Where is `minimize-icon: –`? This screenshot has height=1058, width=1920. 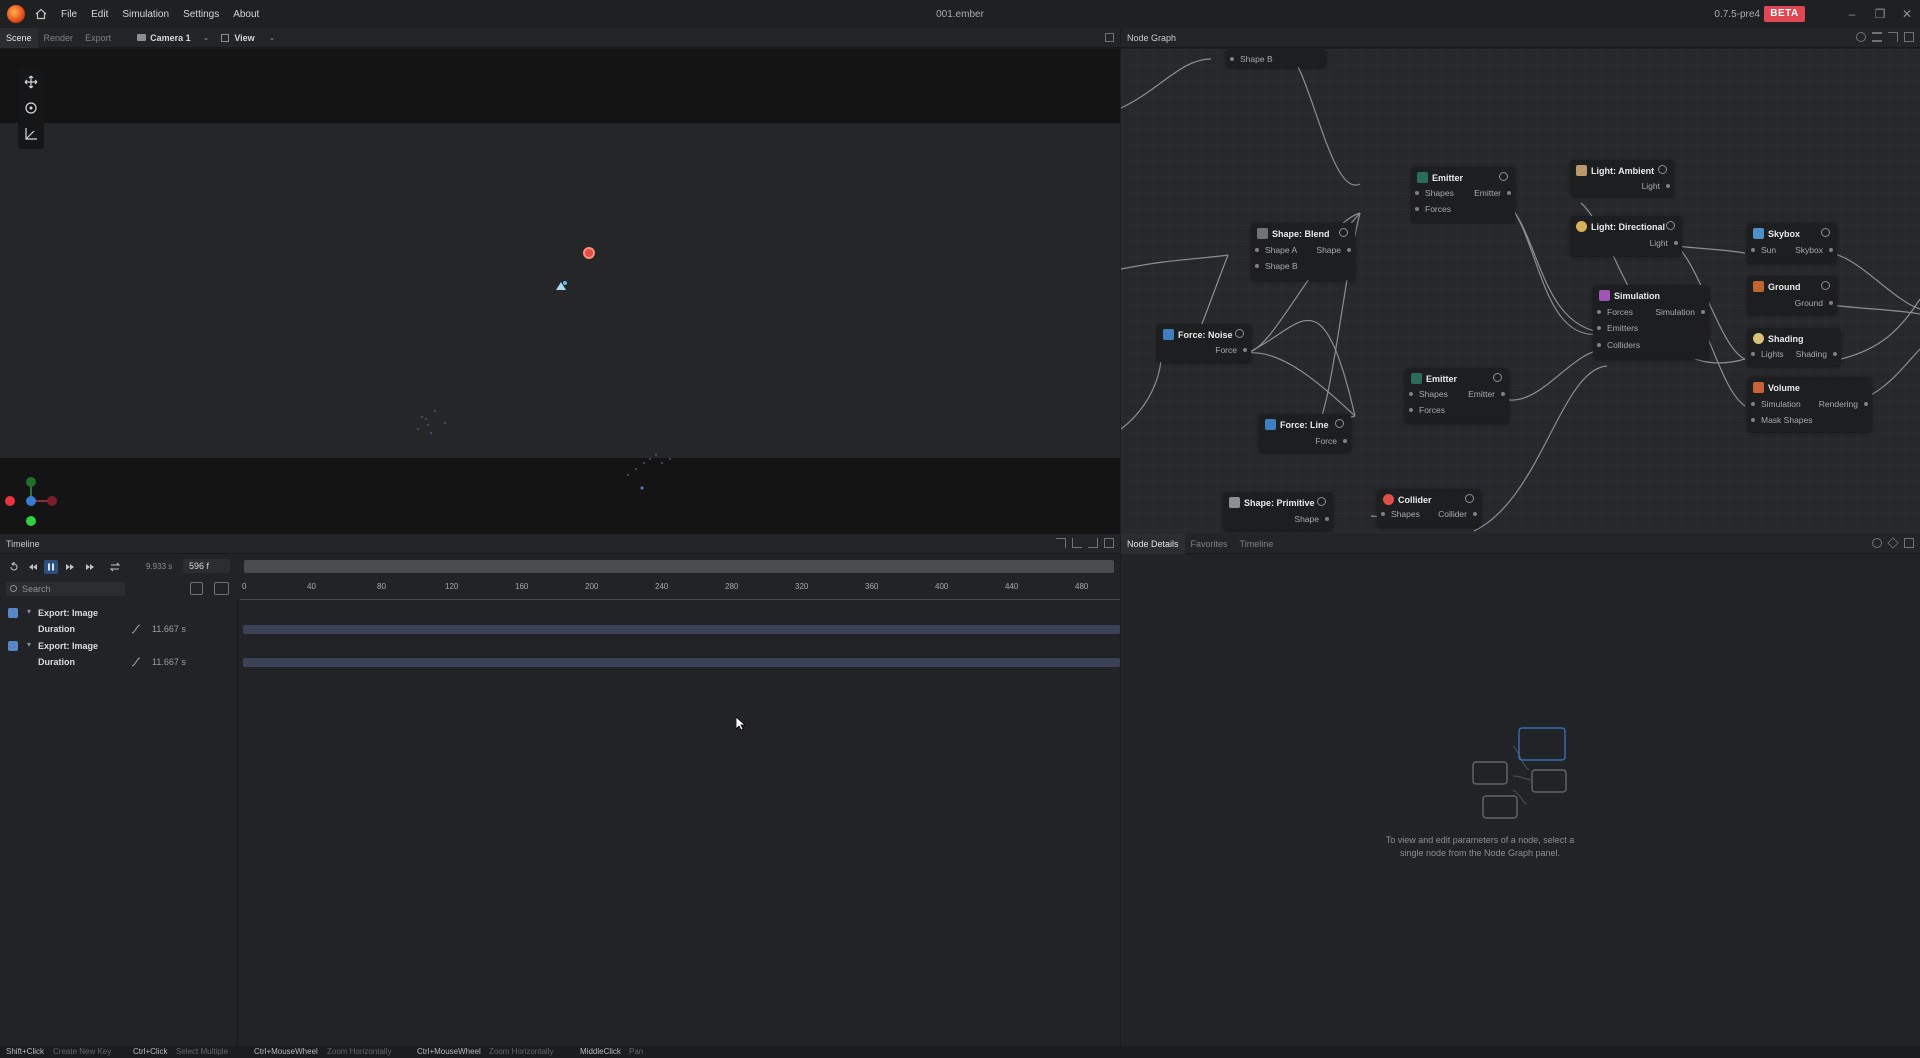
minimize-icon: – is located at coordinates (1852, 14).